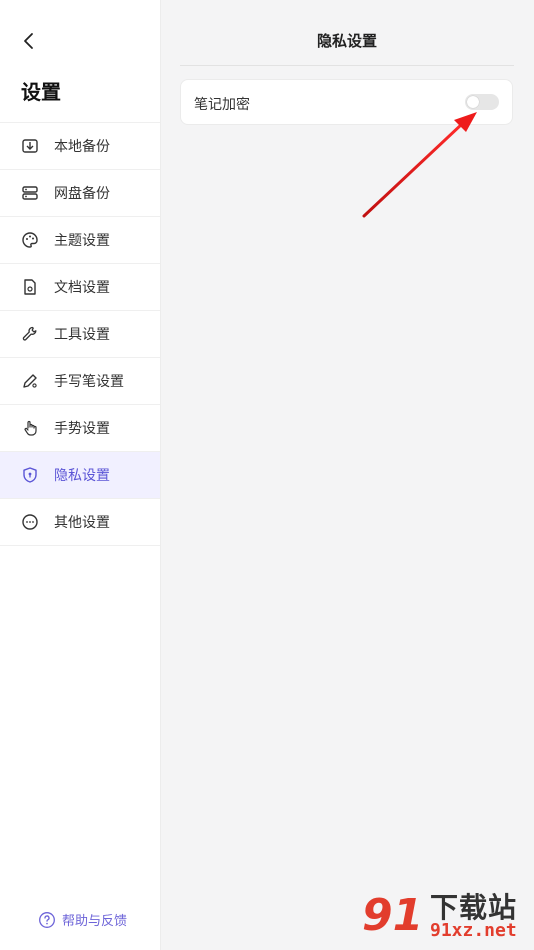 The image size is (534, 950). What do you see at coordinates (346, 41) in the screenshot?
I see `page-title: 隐私设置` at bounding box center [346, 41].